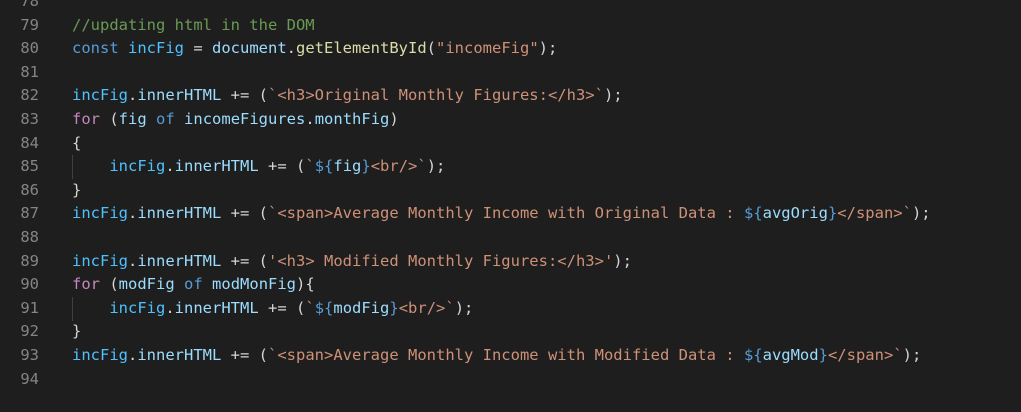 This screenshot has height=412, width=1021. What do you see at coordinates (29, 307) in the screenshot?
I see `line-number: 91` at bounding box center [29, 307].